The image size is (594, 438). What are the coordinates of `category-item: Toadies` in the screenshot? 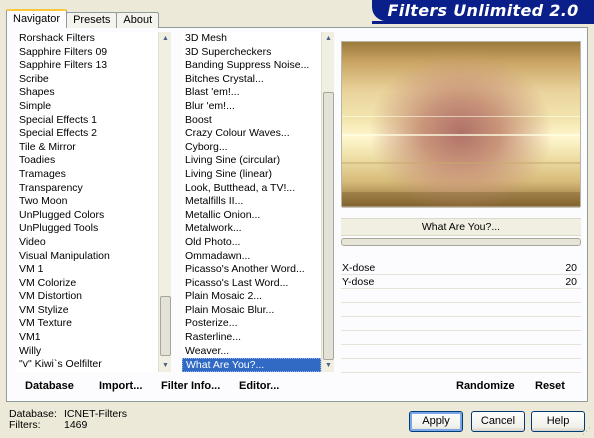 It's located at (87, 161).